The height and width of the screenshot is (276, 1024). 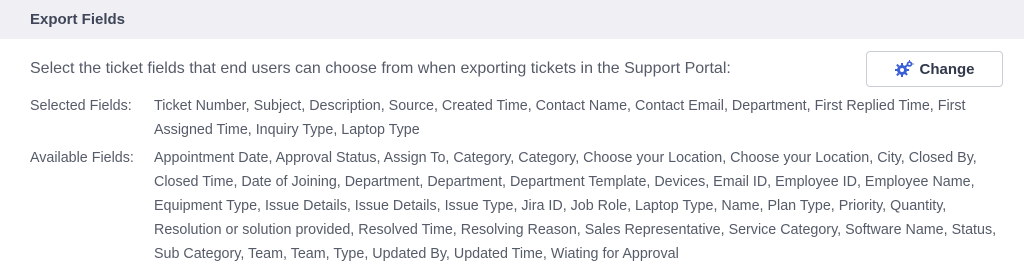 What do you see at coordinates (512, 19) in the screenshot?
I see `section-header: Export Fields` at bounding box center [512, 19].